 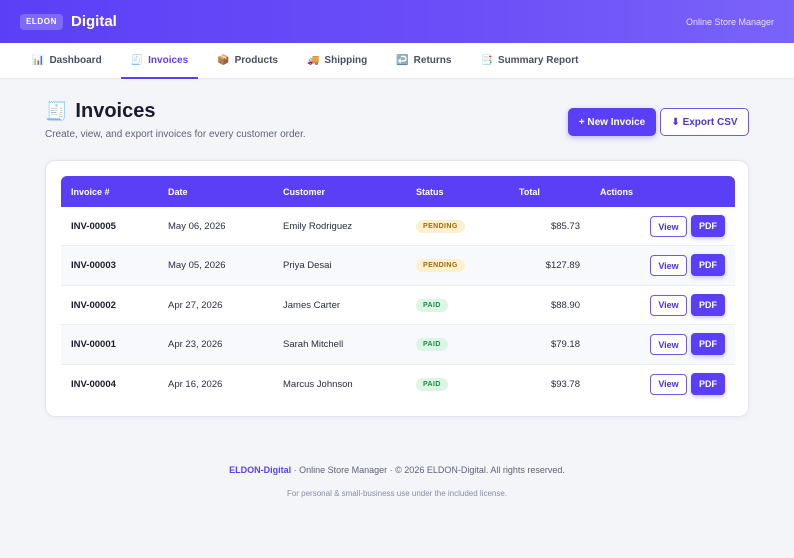 I want to click on customer-name: Priya Desai, so click(x=307, y=266).